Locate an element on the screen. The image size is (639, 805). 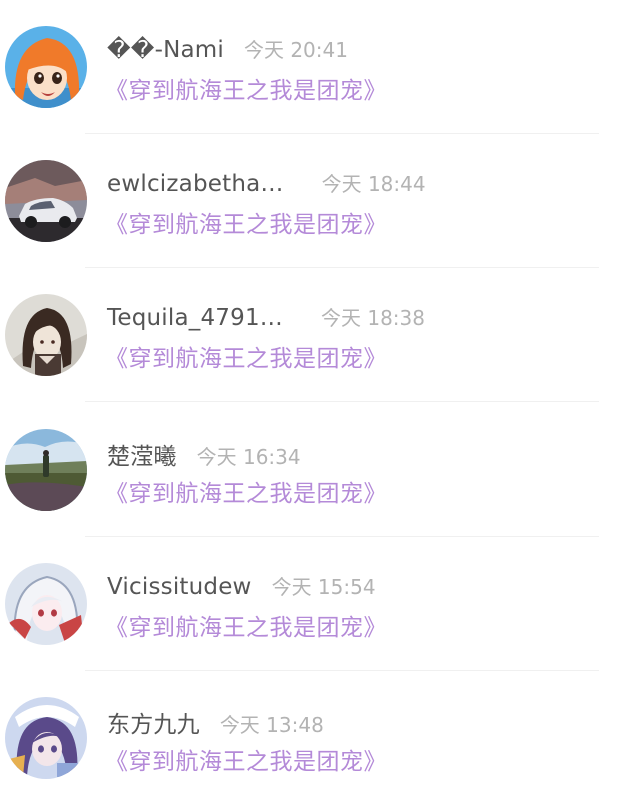
user-name: ��-Nami is located at coordinates (165, 50).